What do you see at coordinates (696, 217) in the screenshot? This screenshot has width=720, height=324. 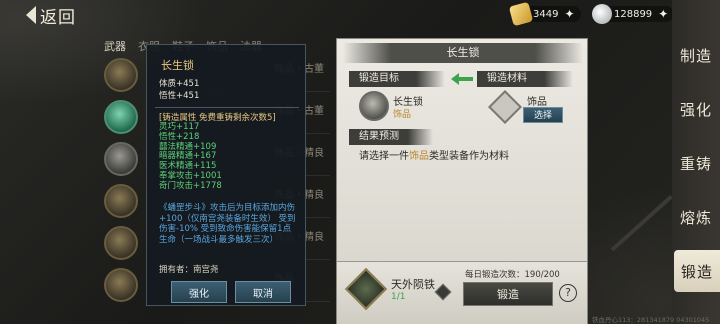 I see `nav-smelt: 熔炼` at bounding box center [696, 217].